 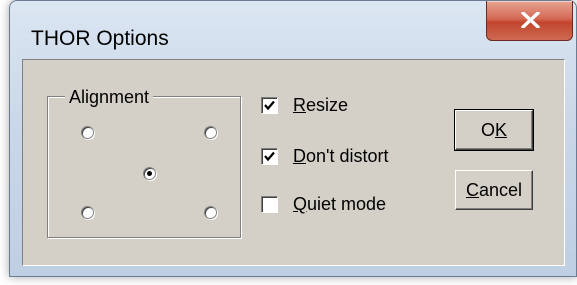 What do you see at coordinates (320, 105) in the screenshot?
I see `resize-label: Resize` at bounding box center [320, 105].